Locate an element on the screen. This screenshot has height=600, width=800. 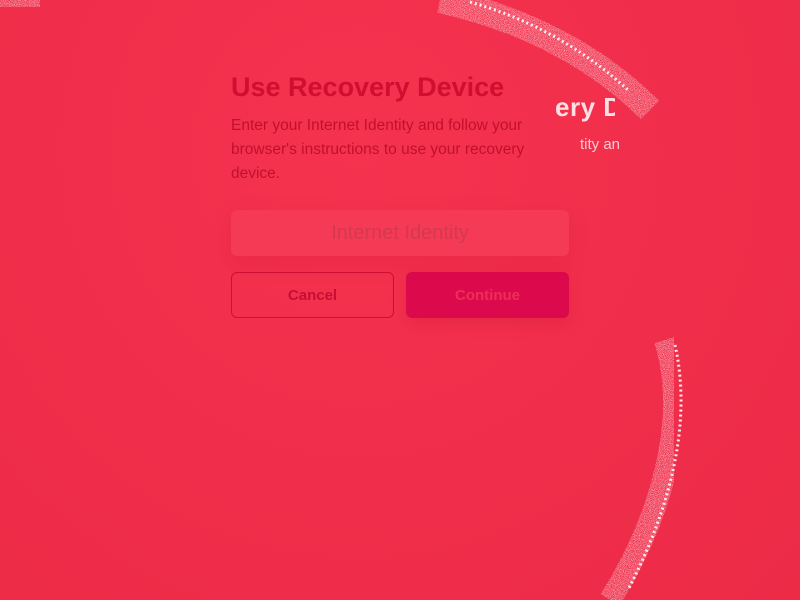
identity-input-container is located at coordinates (400, 233).